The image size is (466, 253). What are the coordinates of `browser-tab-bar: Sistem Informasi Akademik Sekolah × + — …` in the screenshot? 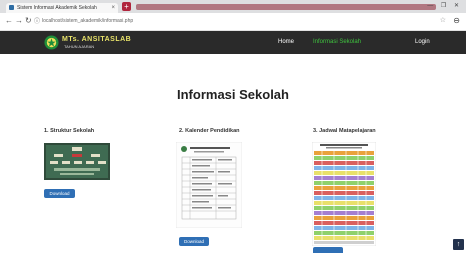 It's located at (233, 6).